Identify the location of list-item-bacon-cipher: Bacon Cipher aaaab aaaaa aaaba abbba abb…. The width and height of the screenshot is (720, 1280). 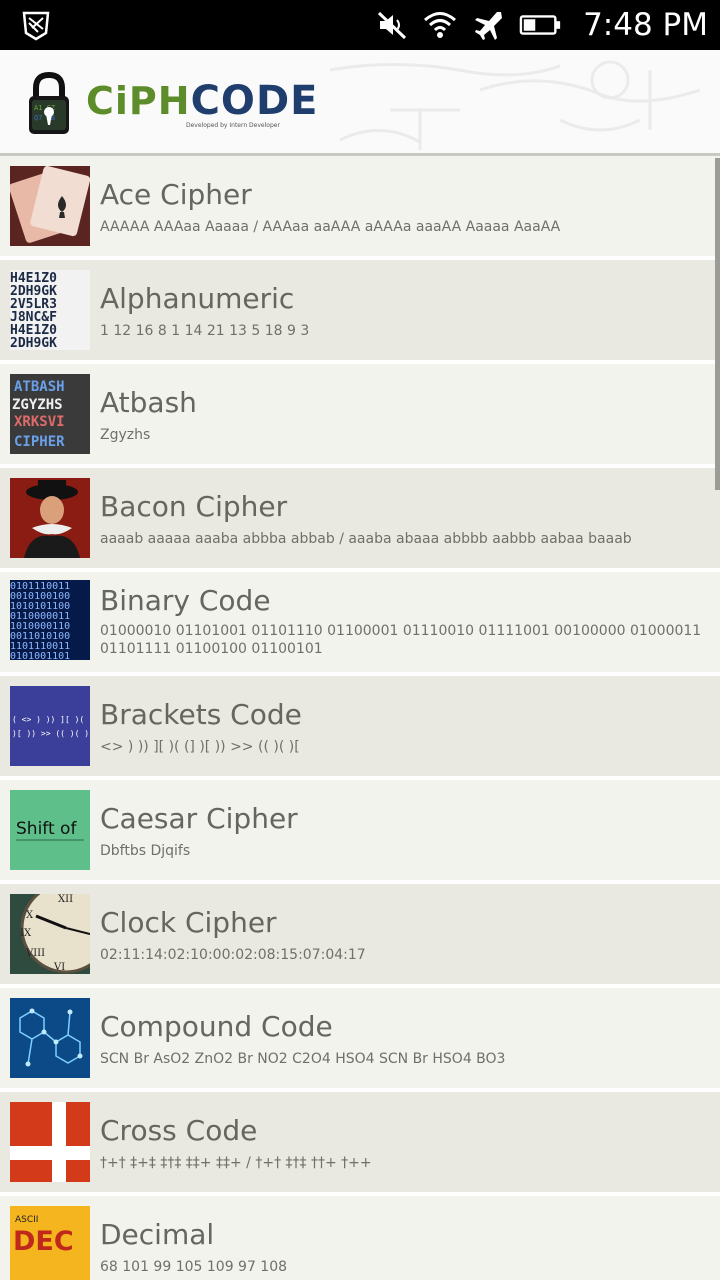
(360, 520).